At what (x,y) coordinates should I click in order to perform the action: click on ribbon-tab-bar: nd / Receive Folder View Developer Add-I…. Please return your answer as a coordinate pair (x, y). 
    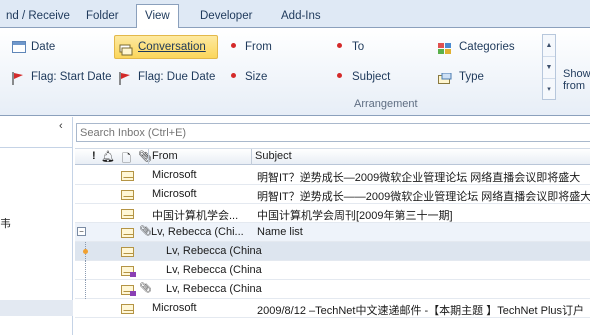
    Looking at the image, I should click on (295, 14).